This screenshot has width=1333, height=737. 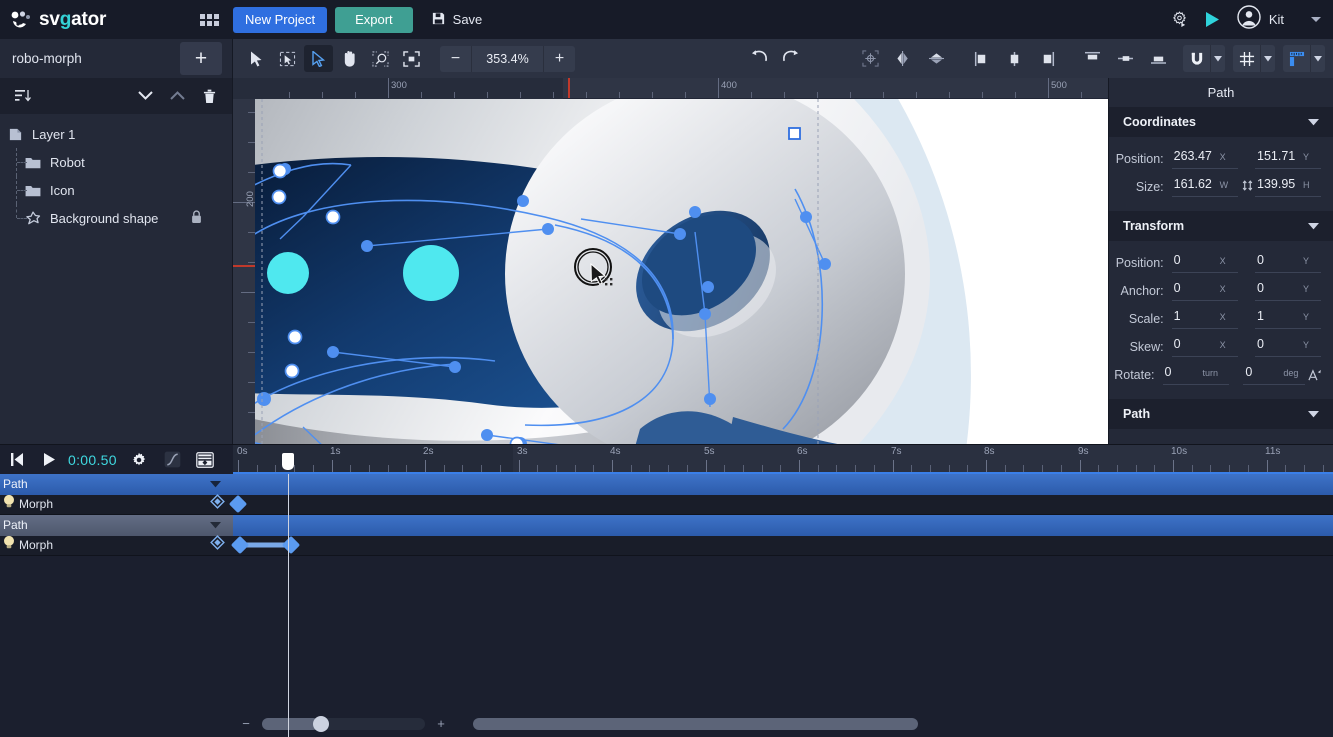 I want to click on section-header-coordinates: Coordinates, so click(x=1221, y=122).